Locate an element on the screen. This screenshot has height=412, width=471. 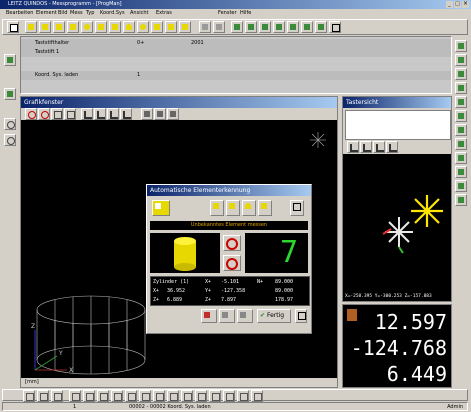
cancel-element-button is located at coordinates (232, 243).